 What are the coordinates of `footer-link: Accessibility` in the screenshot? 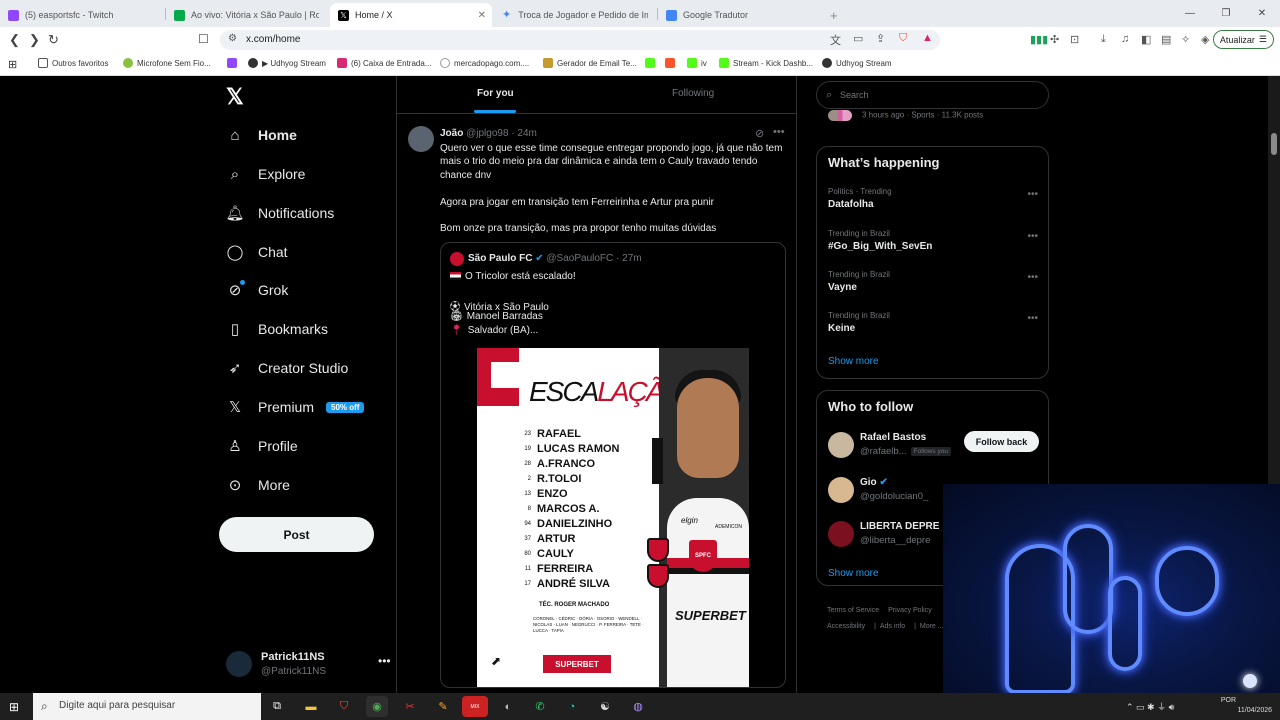 It's located at (846, 626).